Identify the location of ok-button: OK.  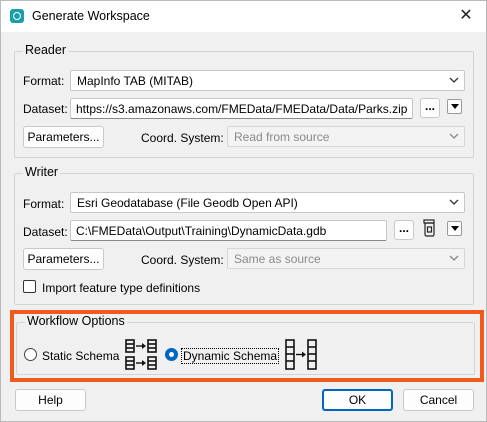
(357, 400).